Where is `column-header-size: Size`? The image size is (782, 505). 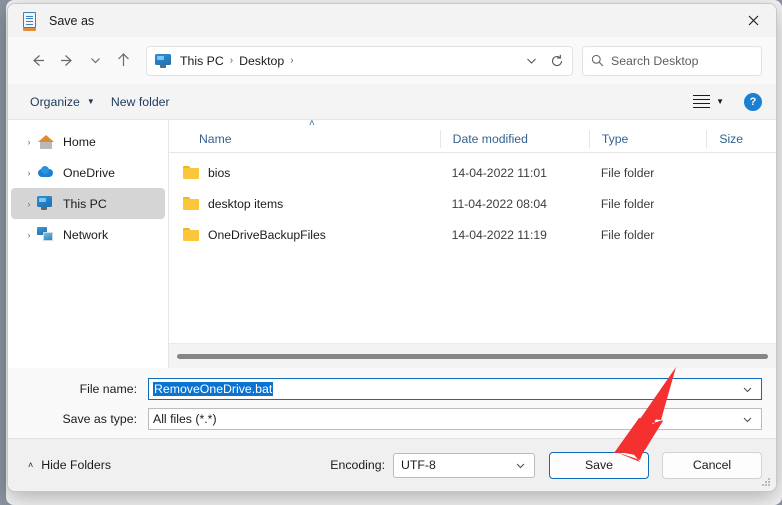 column-header-size: Size is located at coordinates (741, 138).